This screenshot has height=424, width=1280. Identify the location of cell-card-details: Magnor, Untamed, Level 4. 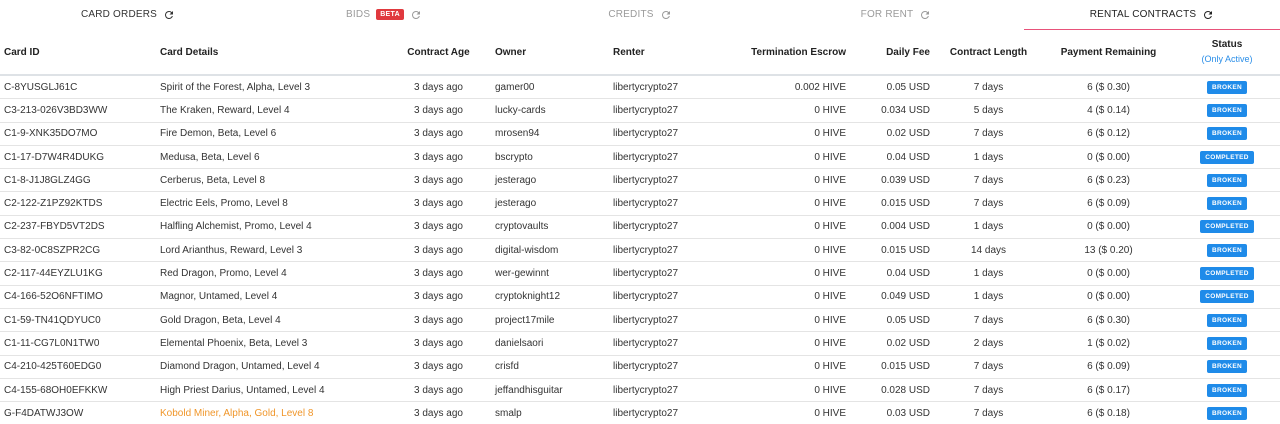
(271, 296).